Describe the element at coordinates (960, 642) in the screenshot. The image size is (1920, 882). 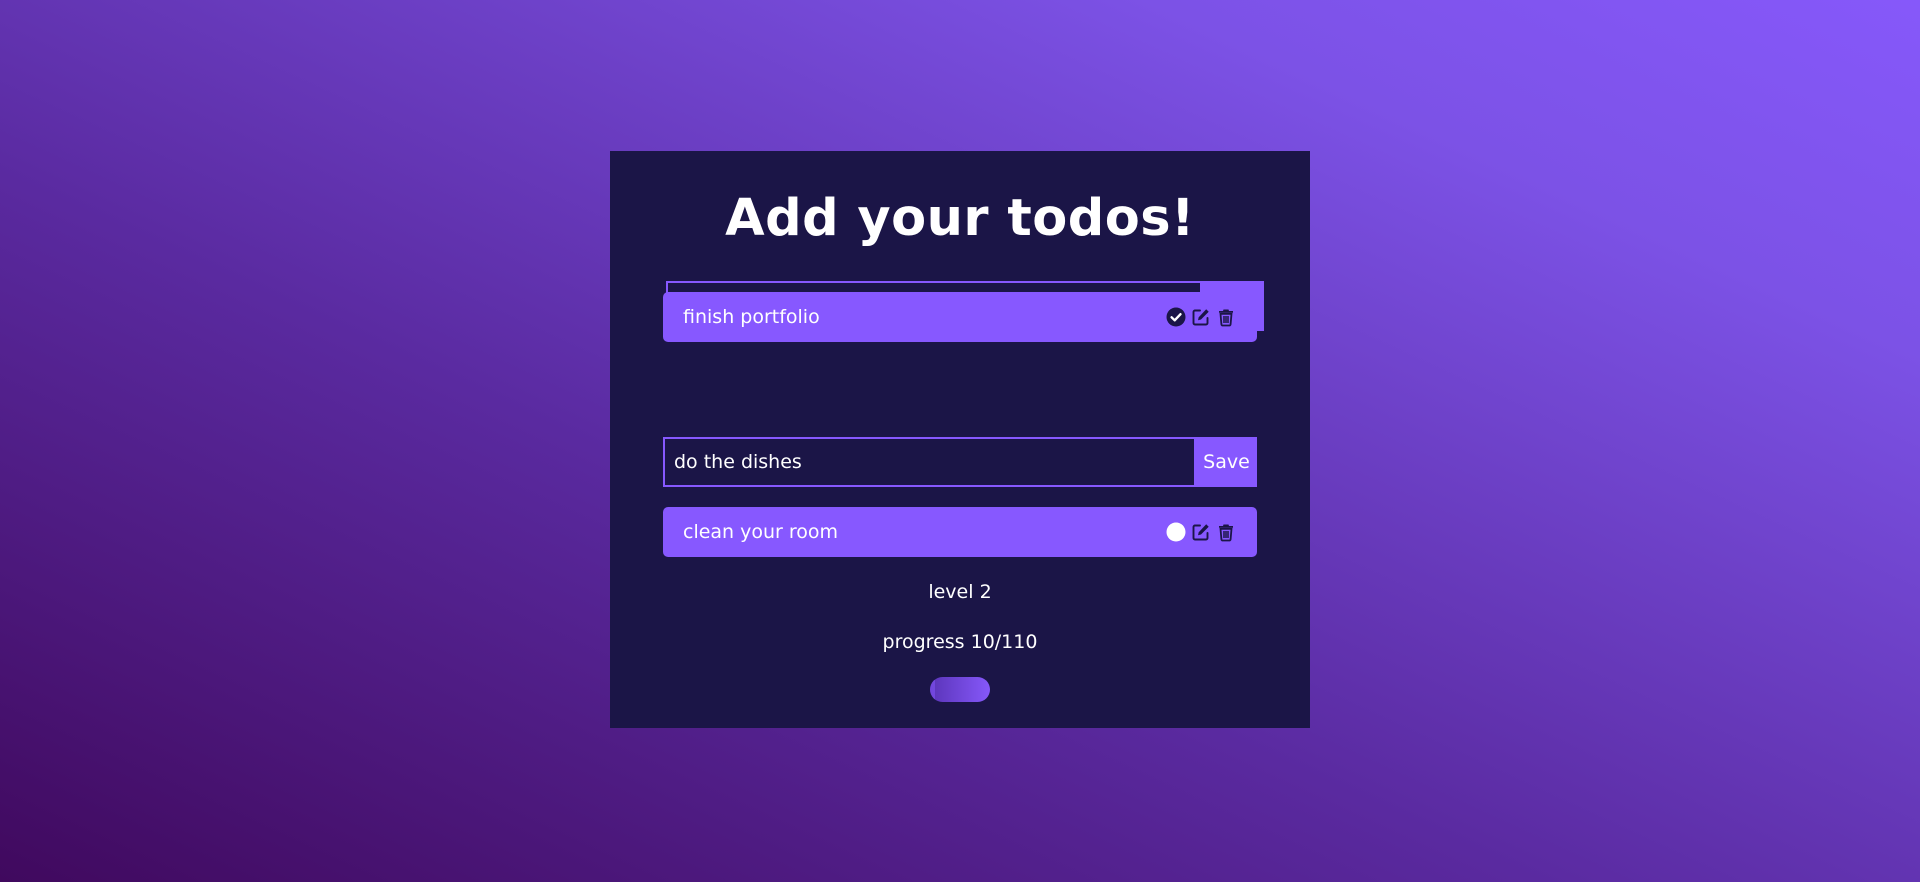
I see `progress-label: progress 10/110` at that location.